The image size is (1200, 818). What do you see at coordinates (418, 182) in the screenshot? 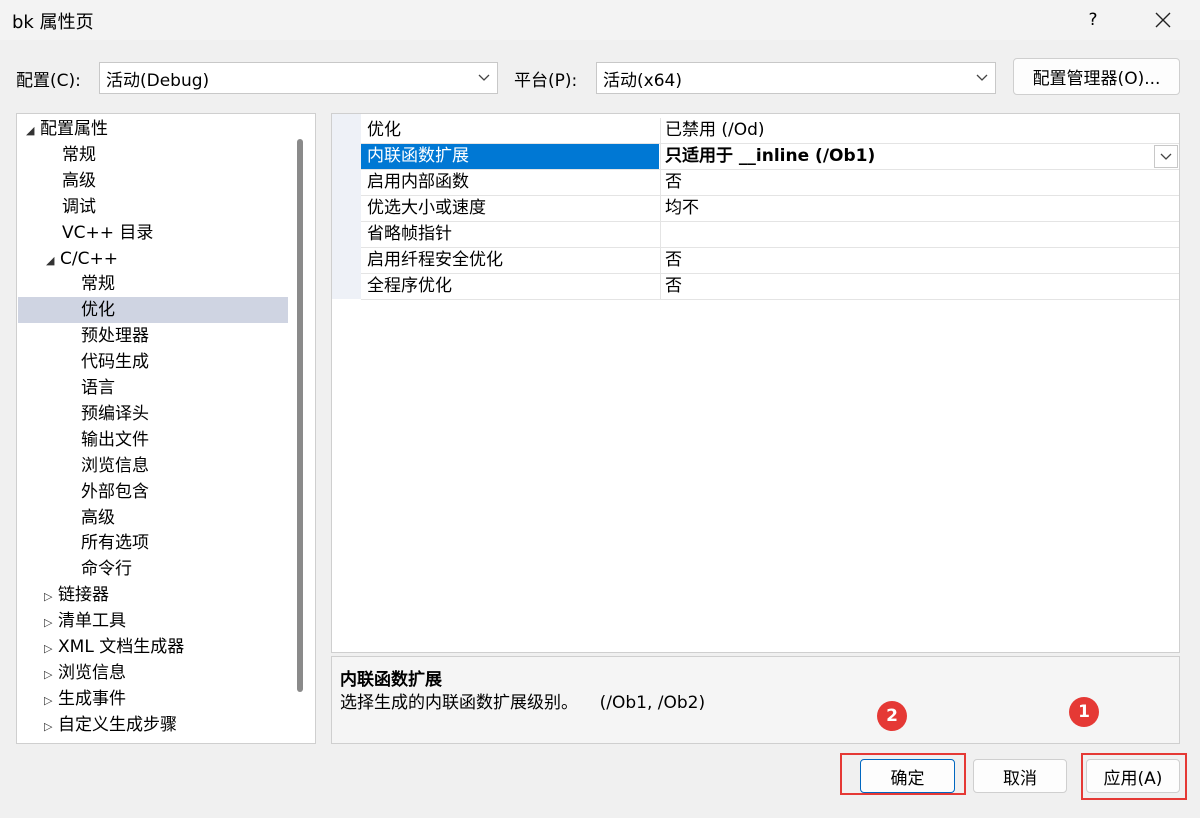
I see `property-name: 启用内部函数` at bounding box center [418, 182].